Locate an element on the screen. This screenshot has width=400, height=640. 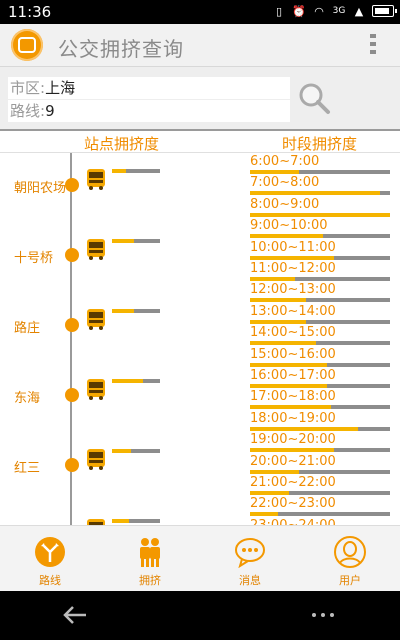
nav-route: 路线 is located at coordinates (50, 559).